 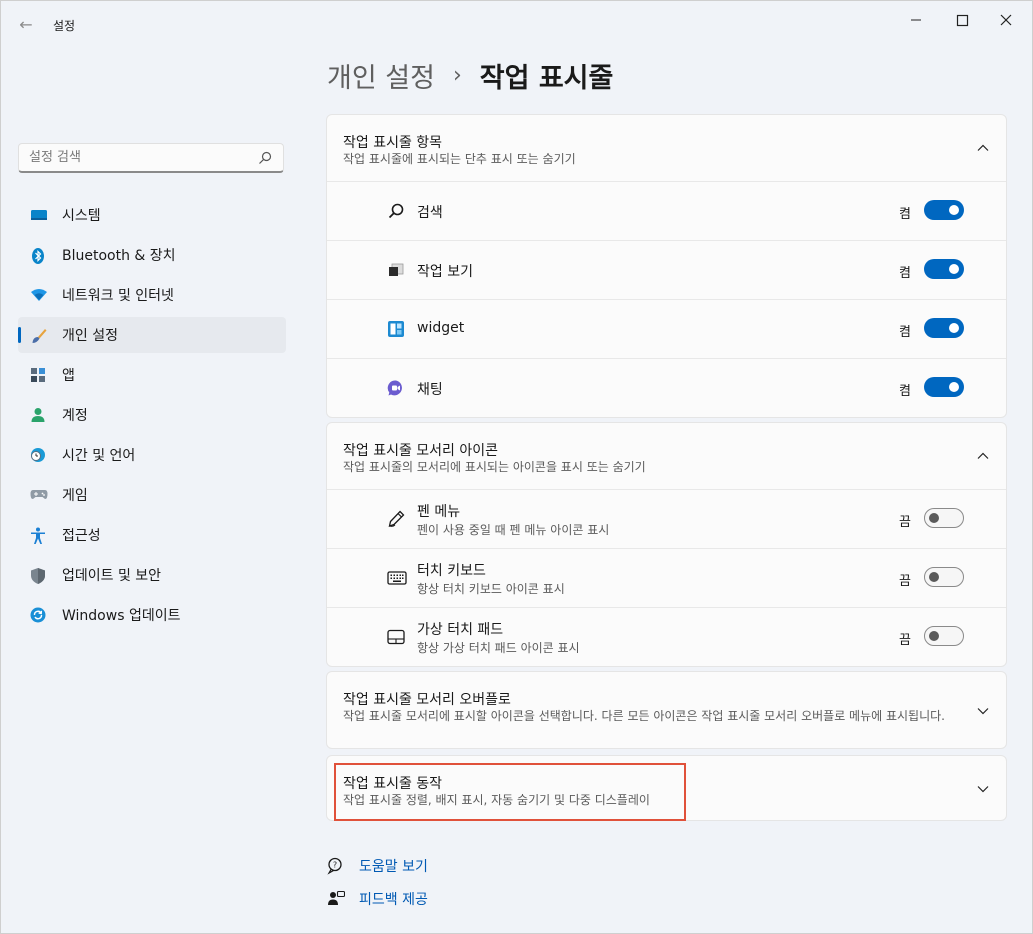 What do you see at coordinates (112, 576) in the screenshot?
I see `sidebar-item-label: 업데이트 및 보안` at bounding box center [112, 576].